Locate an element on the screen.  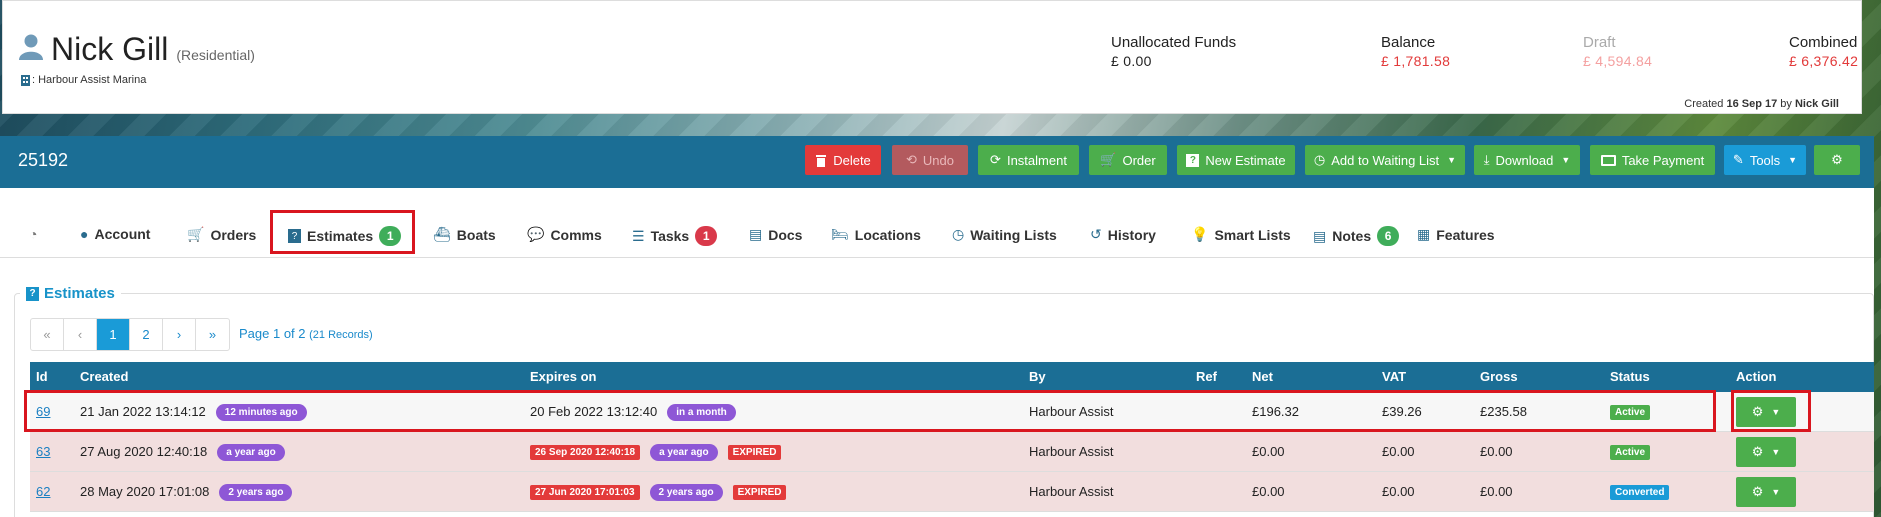
tab-comms: 💬 Comms is located at coordinates (564, 234).